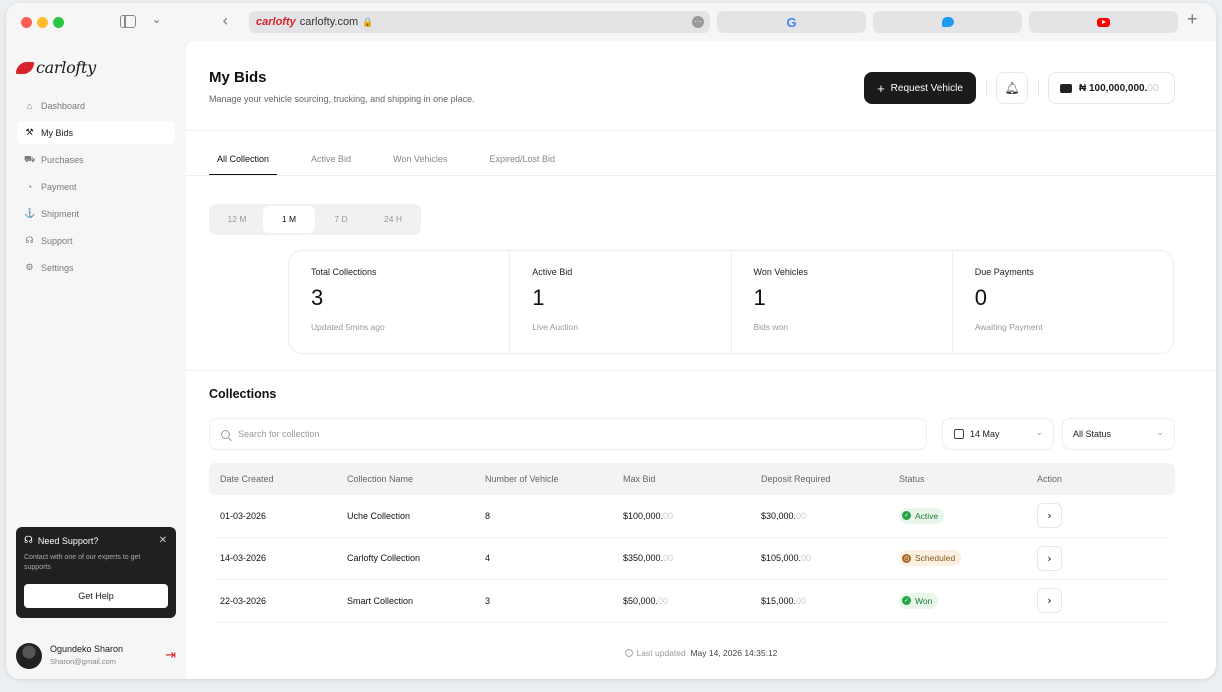 The width and height of the screenshot is (1222, 692). What do you see at coordinates (26, 22) in the screenshot?
I see `close-window-button` at bounding box center [26, 22].